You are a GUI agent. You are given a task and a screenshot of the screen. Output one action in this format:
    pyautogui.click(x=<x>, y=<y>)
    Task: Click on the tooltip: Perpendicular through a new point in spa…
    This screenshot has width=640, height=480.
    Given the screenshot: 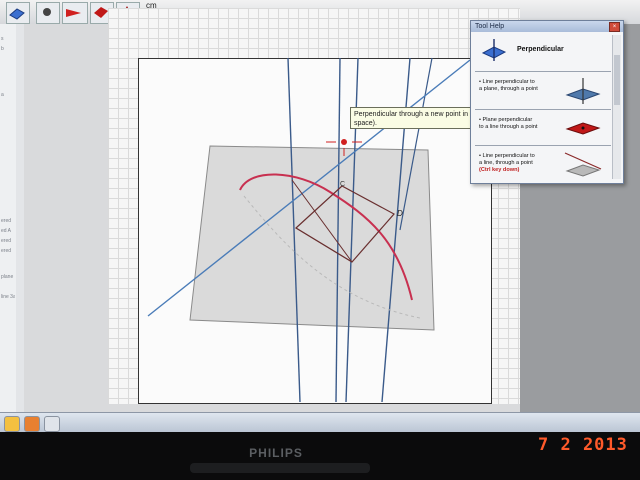 What is the action you would take?
    pyautogui.click(x=412, y=118)
    